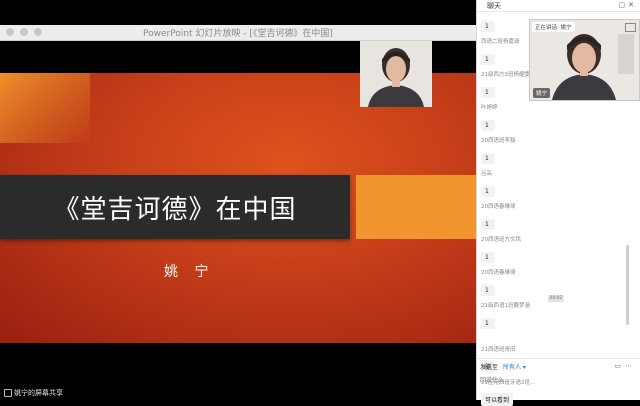 The height and width of the screenshot is (406, 640). I want to click on expand-icon, so click(630, 27).